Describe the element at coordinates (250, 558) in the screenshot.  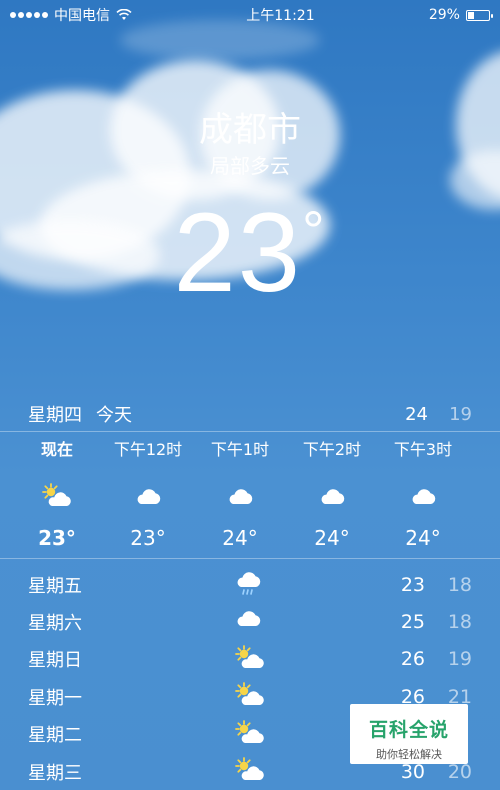
I see `divider-bottom` at that location.